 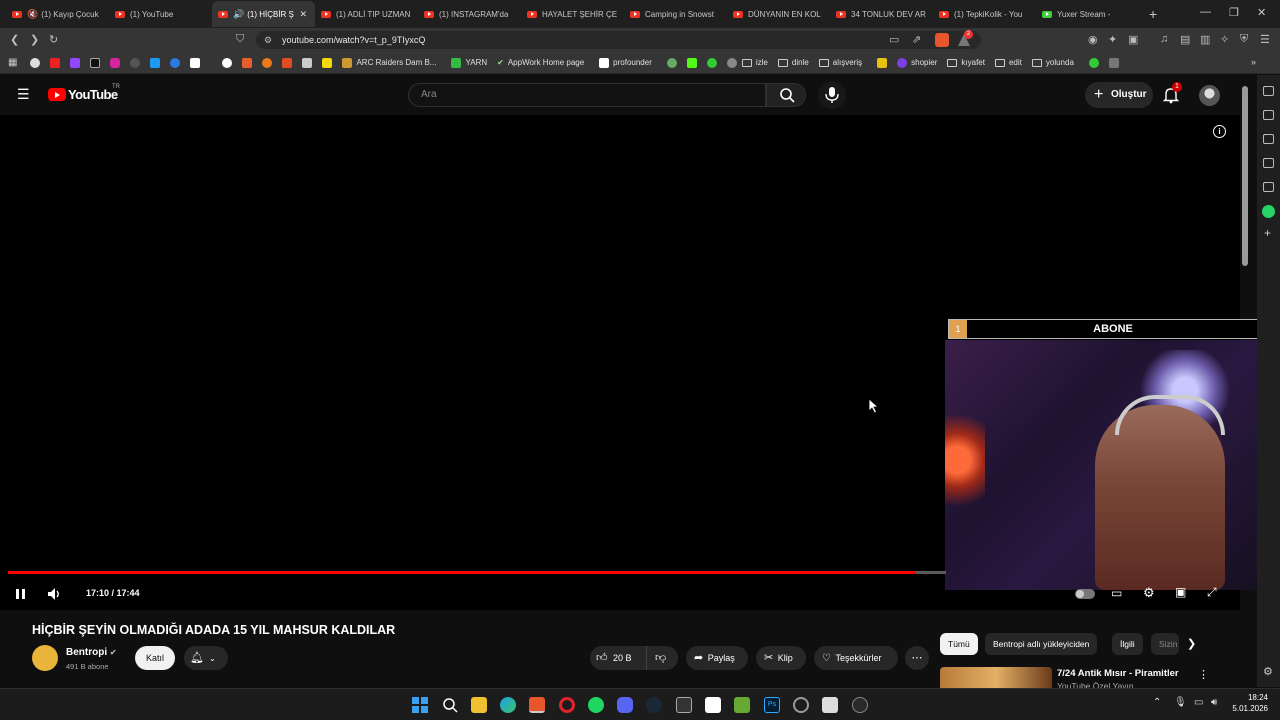 What do you see at coordinates (691, 62) in the screenshot?
I see `kick-bookmark-icon` at bounding box center [691, 62].